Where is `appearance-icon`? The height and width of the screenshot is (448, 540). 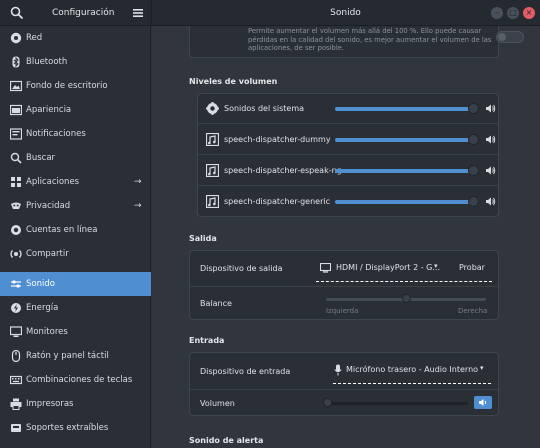
appearance-icon is located at coordinates (16, 110).